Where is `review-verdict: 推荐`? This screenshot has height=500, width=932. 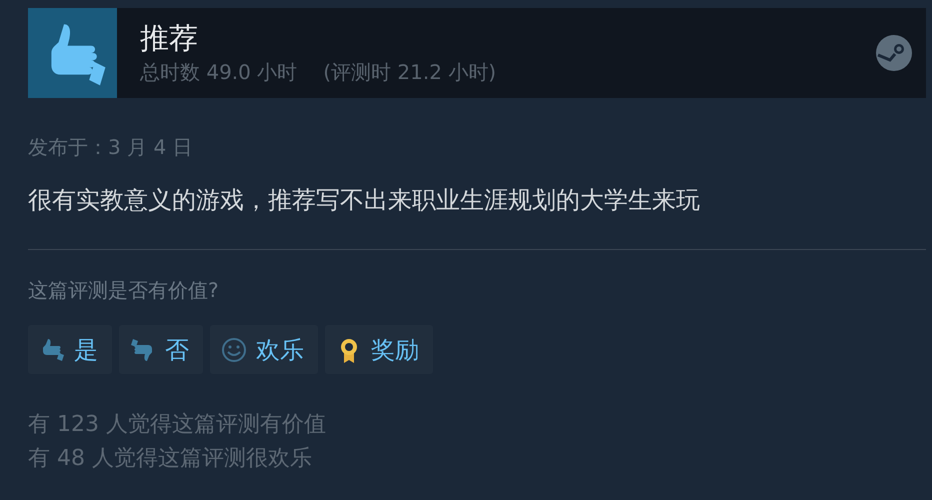 review-verdict: 推荐 is located at coordinates (169, 38).